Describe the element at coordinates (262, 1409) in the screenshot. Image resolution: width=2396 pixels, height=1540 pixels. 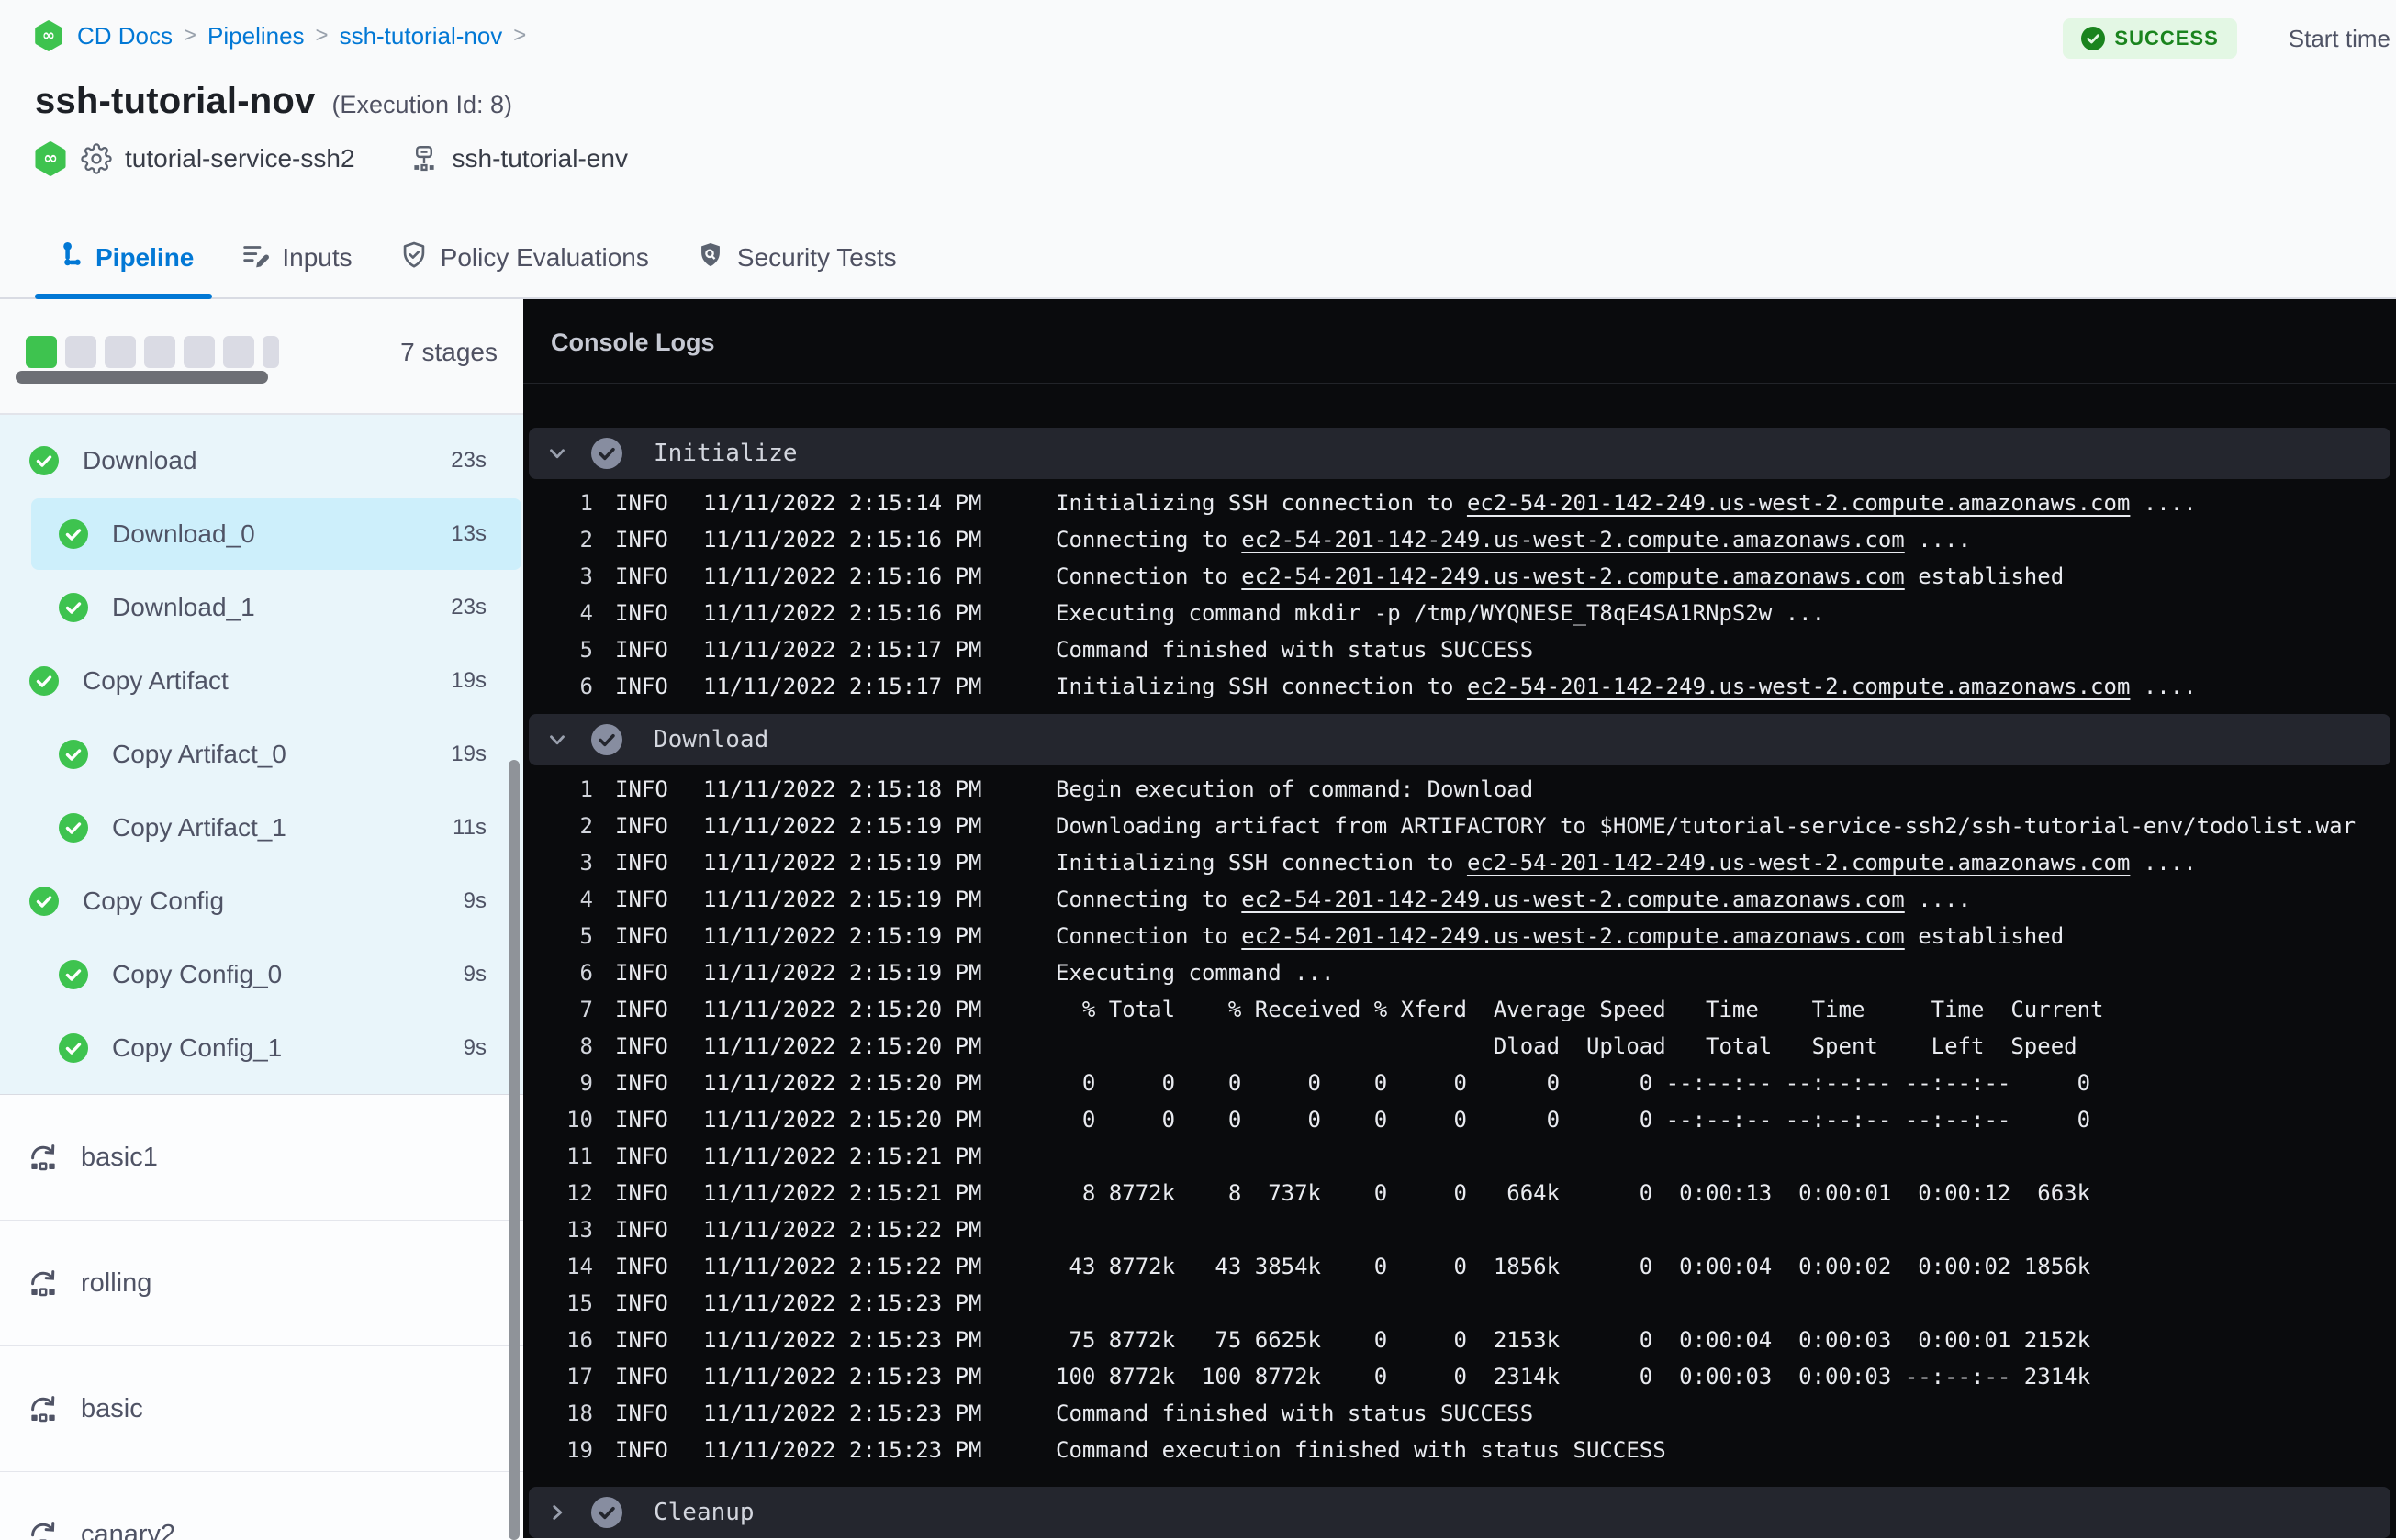
I see `pipeline-row-basic: basic` at that location.